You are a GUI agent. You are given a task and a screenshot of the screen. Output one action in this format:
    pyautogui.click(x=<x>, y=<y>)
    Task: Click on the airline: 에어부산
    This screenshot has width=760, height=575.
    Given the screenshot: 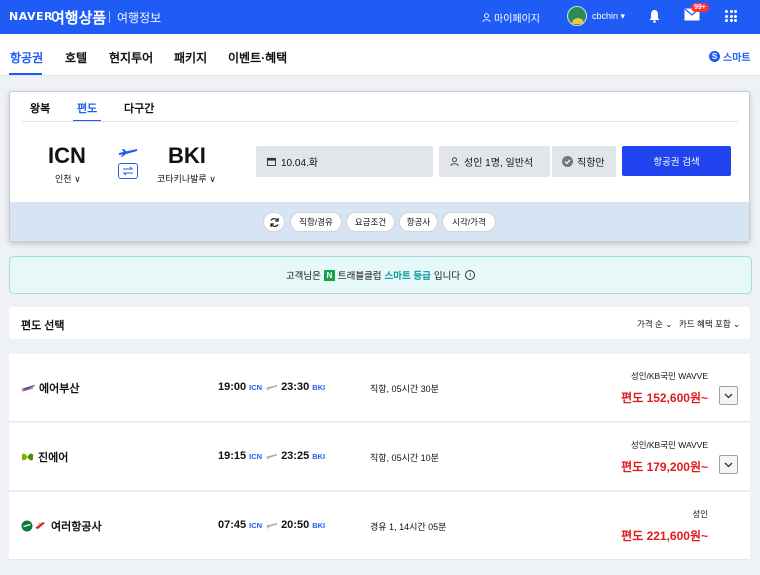 What is the action you would take?
    pyautogui.click(x=50, y=388)
    